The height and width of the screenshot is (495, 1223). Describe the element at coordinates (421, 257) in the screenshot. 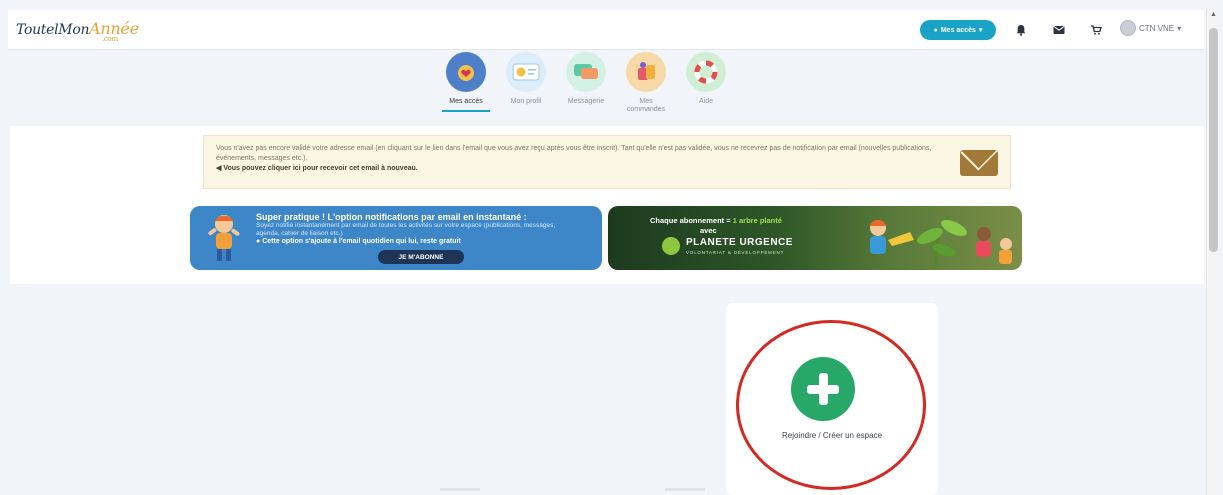

I see `subscribe-button: JE M'ABONNE` at that location.